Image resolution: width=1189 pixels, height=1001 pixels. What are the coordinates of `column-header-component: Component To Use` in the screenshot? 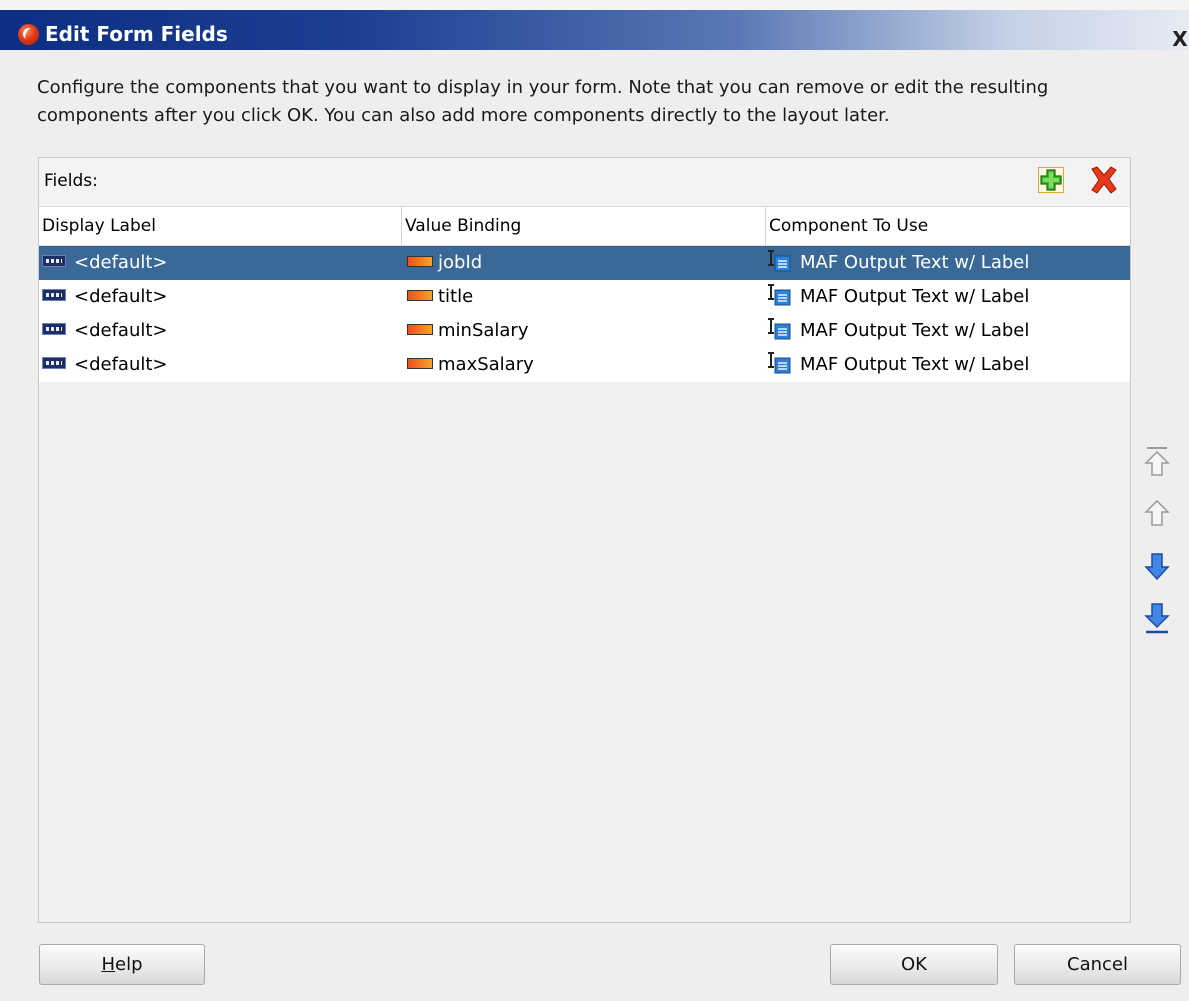 It's located at (947, 226).